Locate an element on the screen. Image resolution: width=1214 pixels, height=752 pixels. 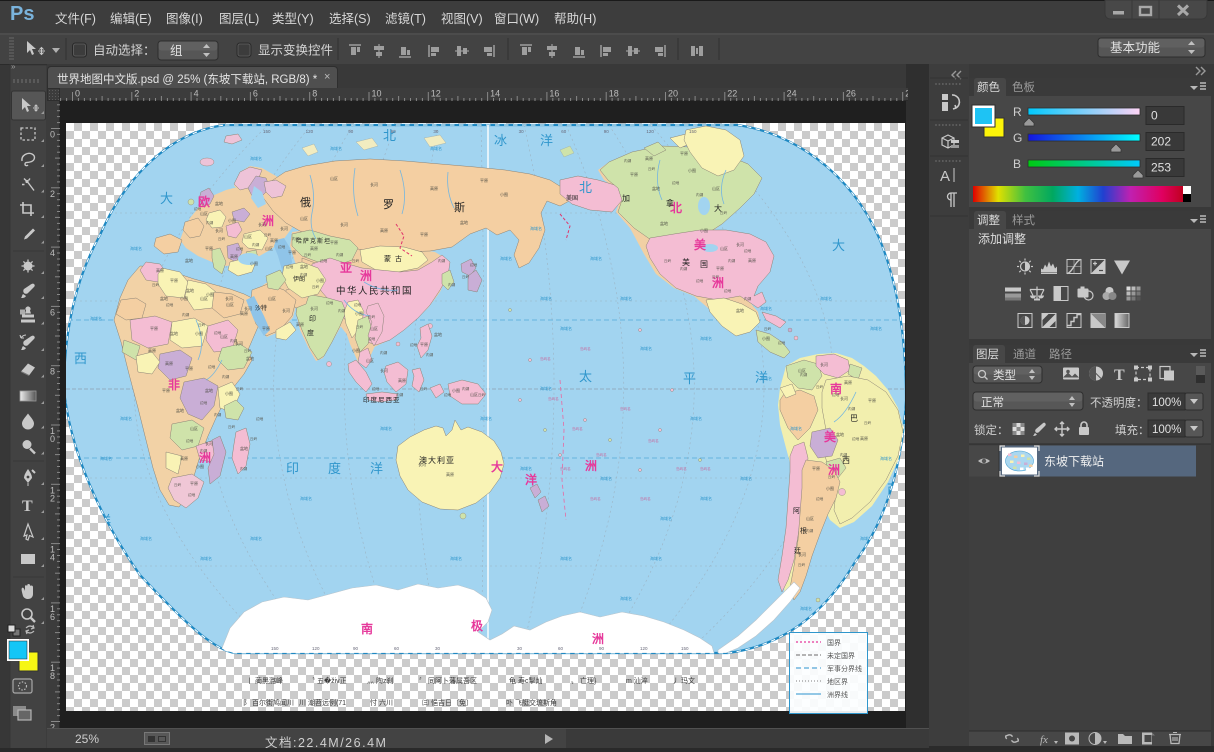
svg-text: 14 is located at coordinates (495, 94).